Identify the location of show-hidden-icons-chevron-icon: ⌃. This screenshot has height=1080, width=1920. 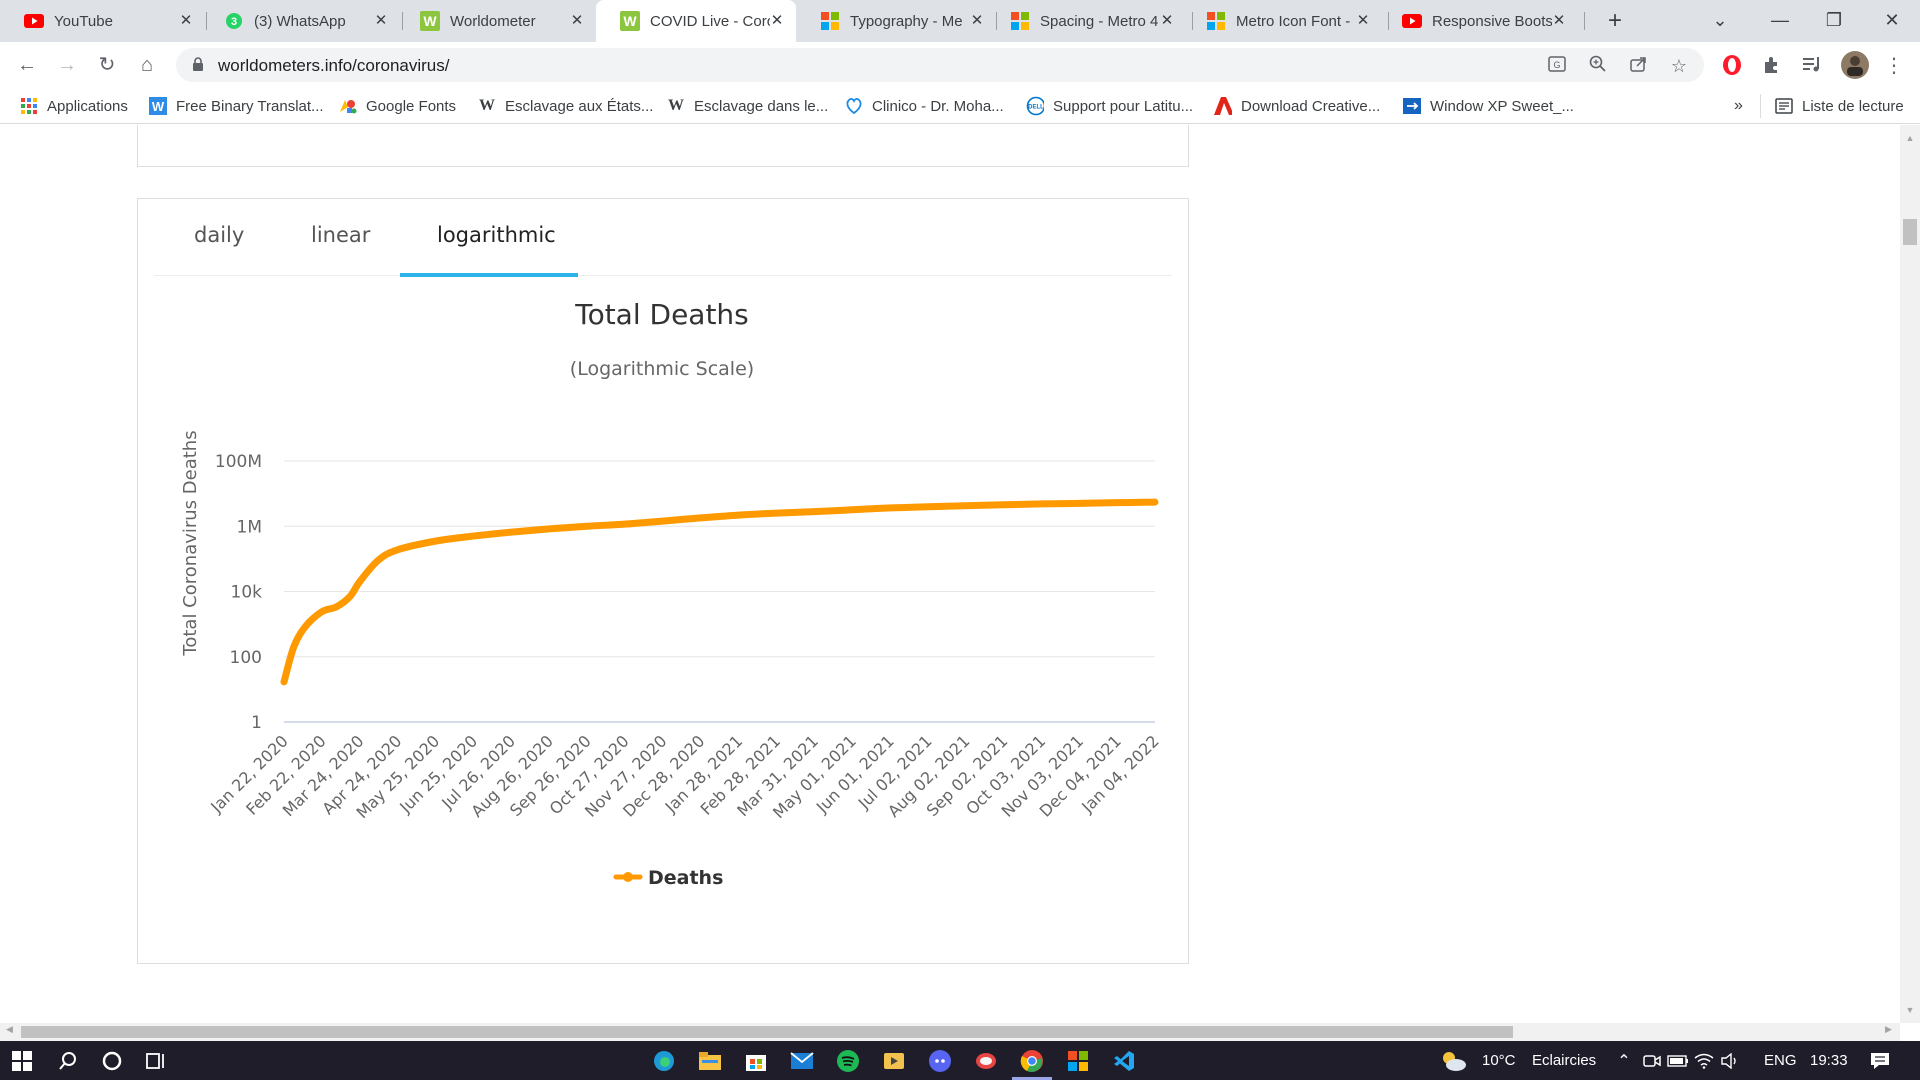
(1624, 1061).